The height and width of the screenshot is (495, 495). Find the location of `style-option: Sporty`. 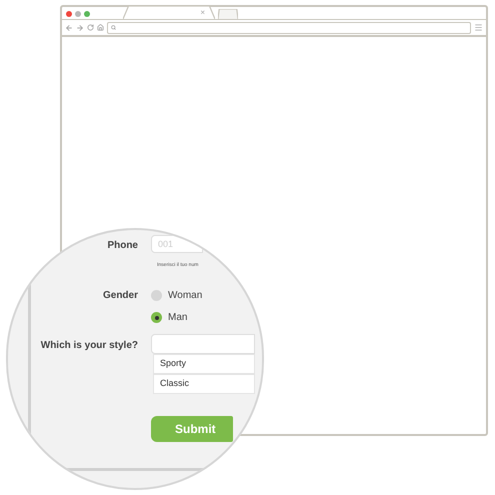

style-option: Sporty is located at coordinates (204, 364).